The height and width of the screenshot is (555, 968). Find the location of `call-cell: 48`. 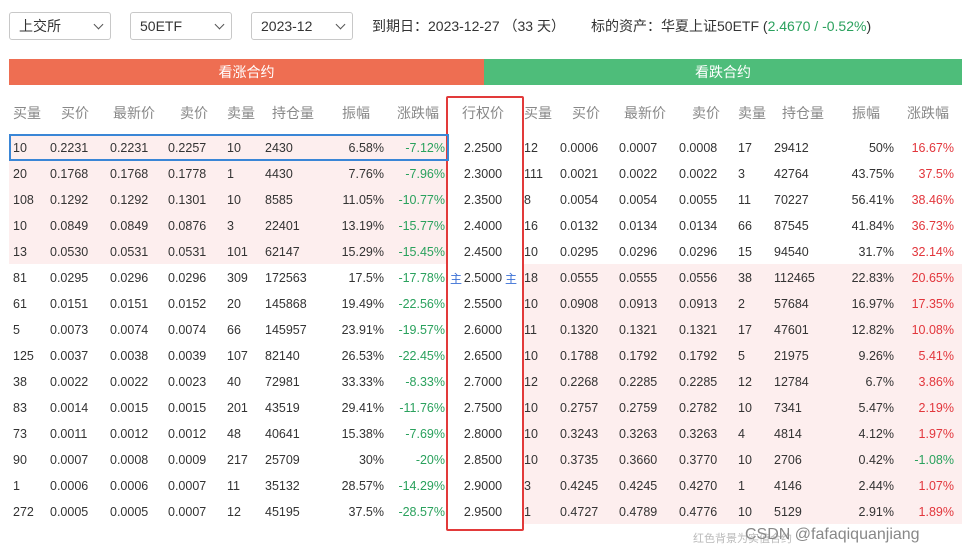

call-cell: 48 is located at coordinates (242, 434).